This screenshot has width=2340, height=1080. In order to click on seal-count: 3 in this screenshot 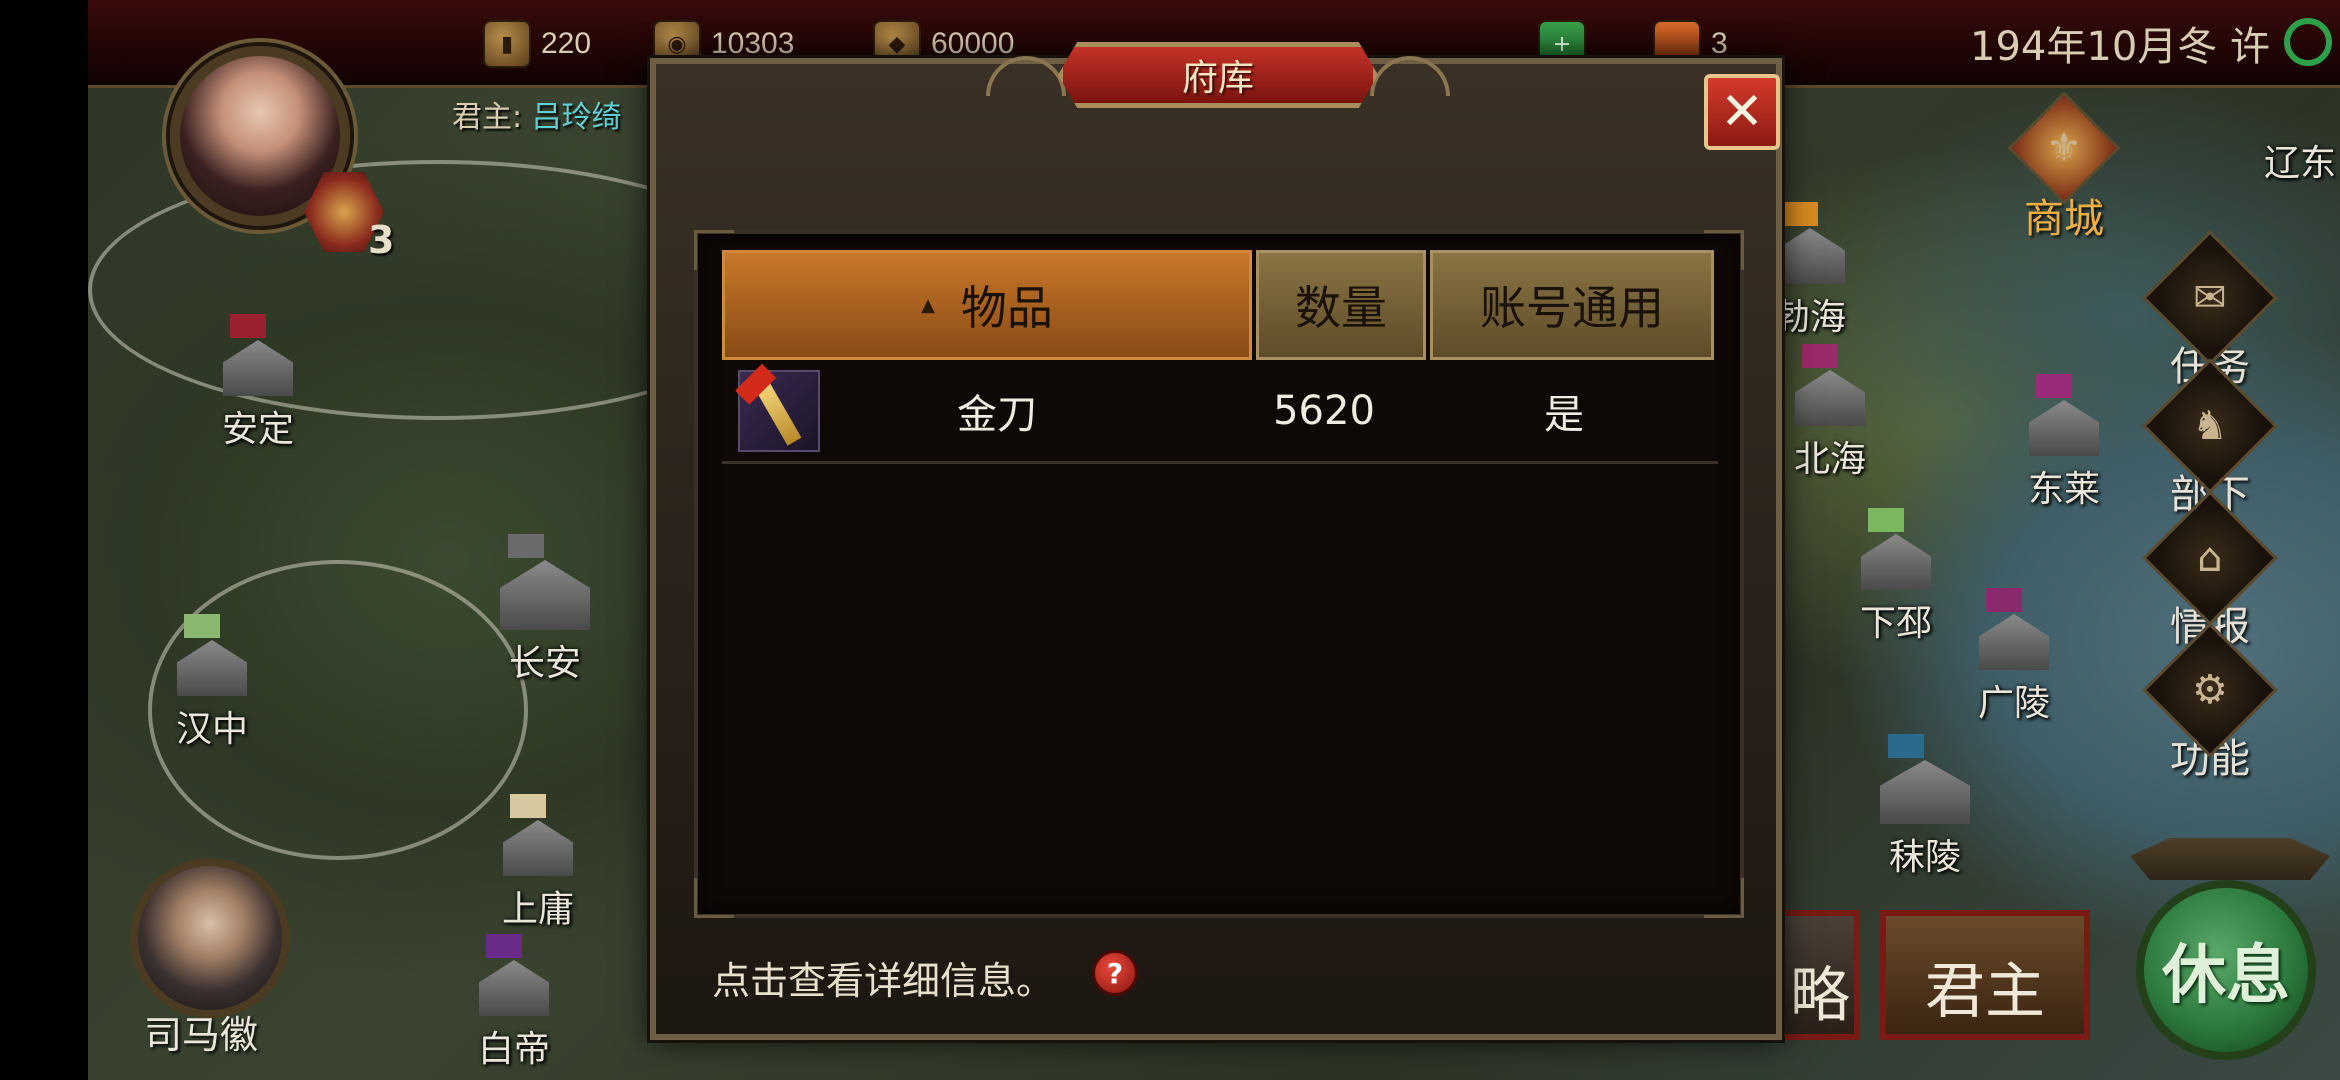, I will do `click(381, 240)`.